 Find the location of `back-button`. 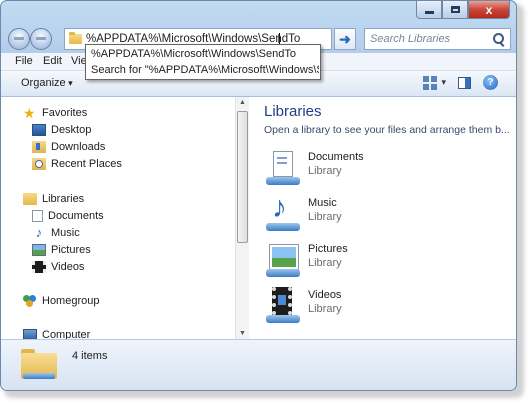

back-button is located at coordinates (19, 39).